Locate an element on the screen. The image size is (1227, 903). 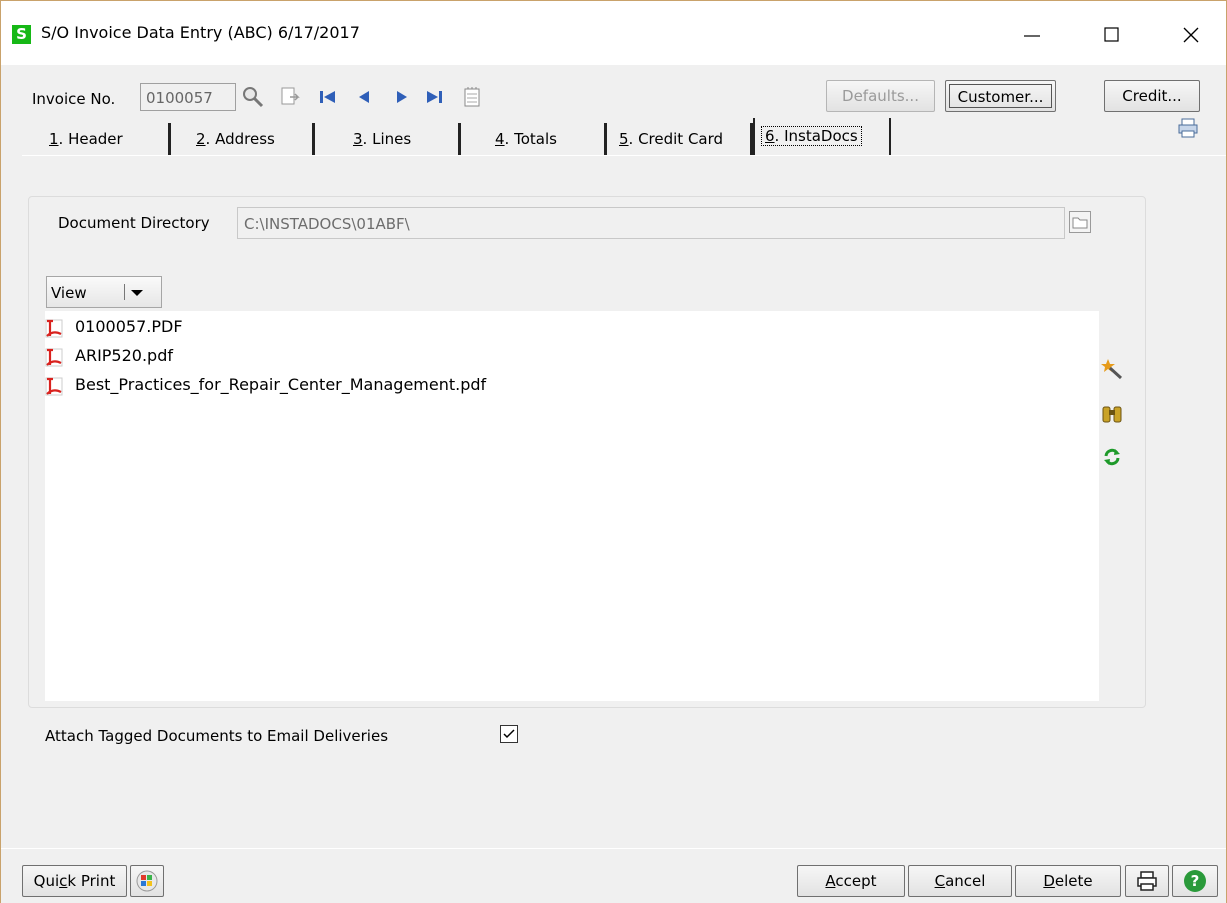
maximize-button is located at coordinates (1112, 35).